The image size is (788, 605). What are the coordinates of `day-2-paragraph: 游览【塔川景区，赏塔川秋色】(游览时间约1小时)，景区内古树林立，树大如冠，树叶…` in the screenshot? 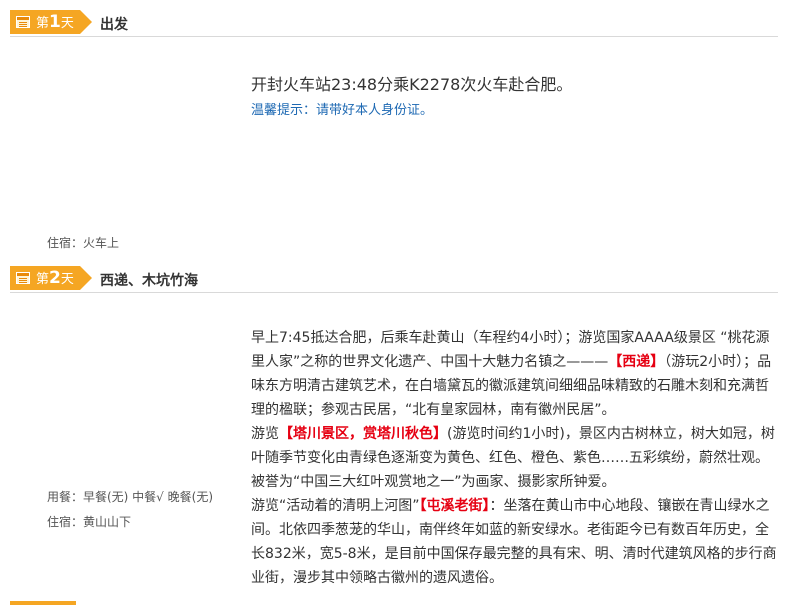 It's located at (513, 458).